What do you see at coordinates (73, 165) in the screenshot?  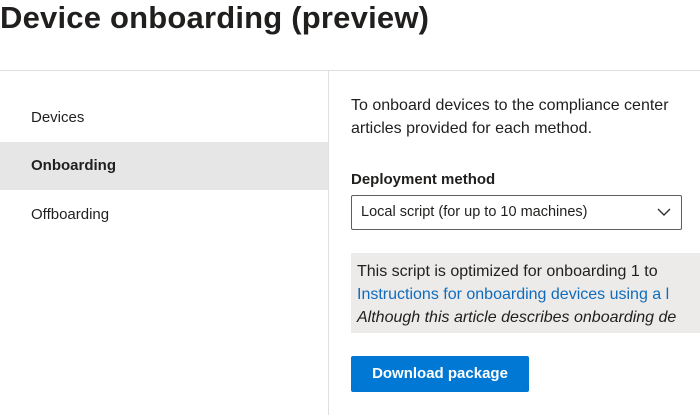 I see `sidebar-item-label: Onboarding` at bounding box center [73, 165].